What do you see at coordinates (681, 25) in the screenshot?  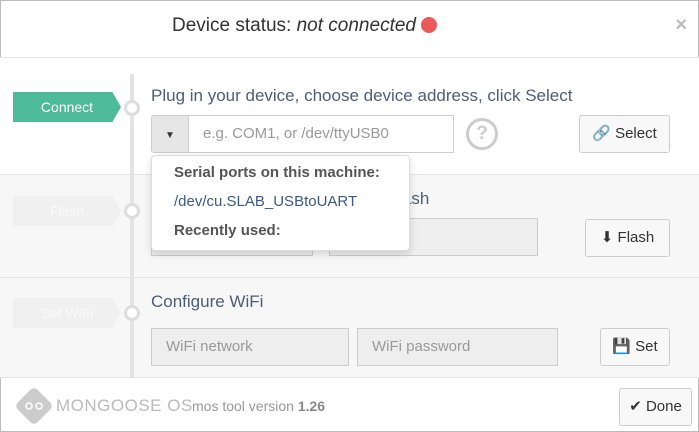 I see `close-button: ×` at bounding box center [681, 25].